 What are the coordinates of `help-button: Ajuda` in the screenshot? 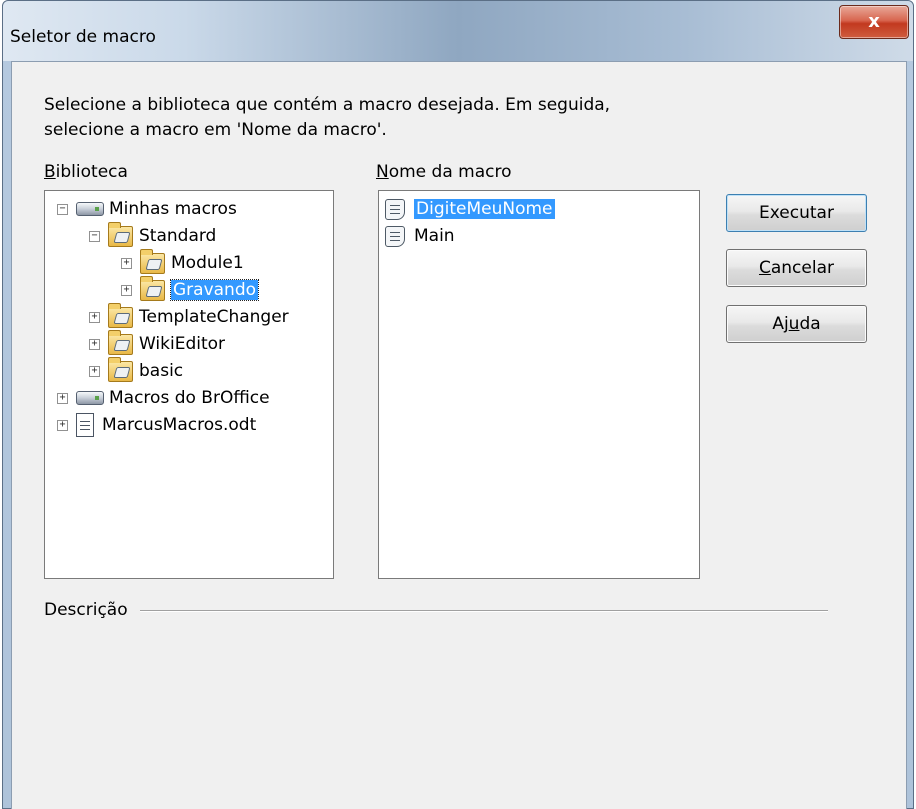 It's located at (796, 324).